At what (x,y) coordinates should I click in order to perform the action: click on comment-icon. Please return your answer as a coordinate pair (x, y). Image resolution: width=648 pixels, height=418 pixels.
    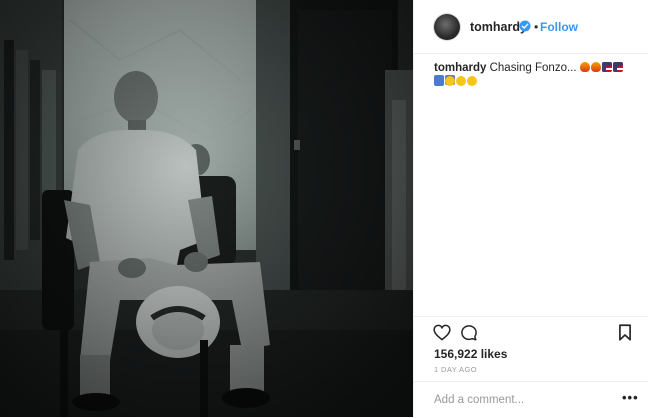
    Looking at the image, I should click on (469, 333).